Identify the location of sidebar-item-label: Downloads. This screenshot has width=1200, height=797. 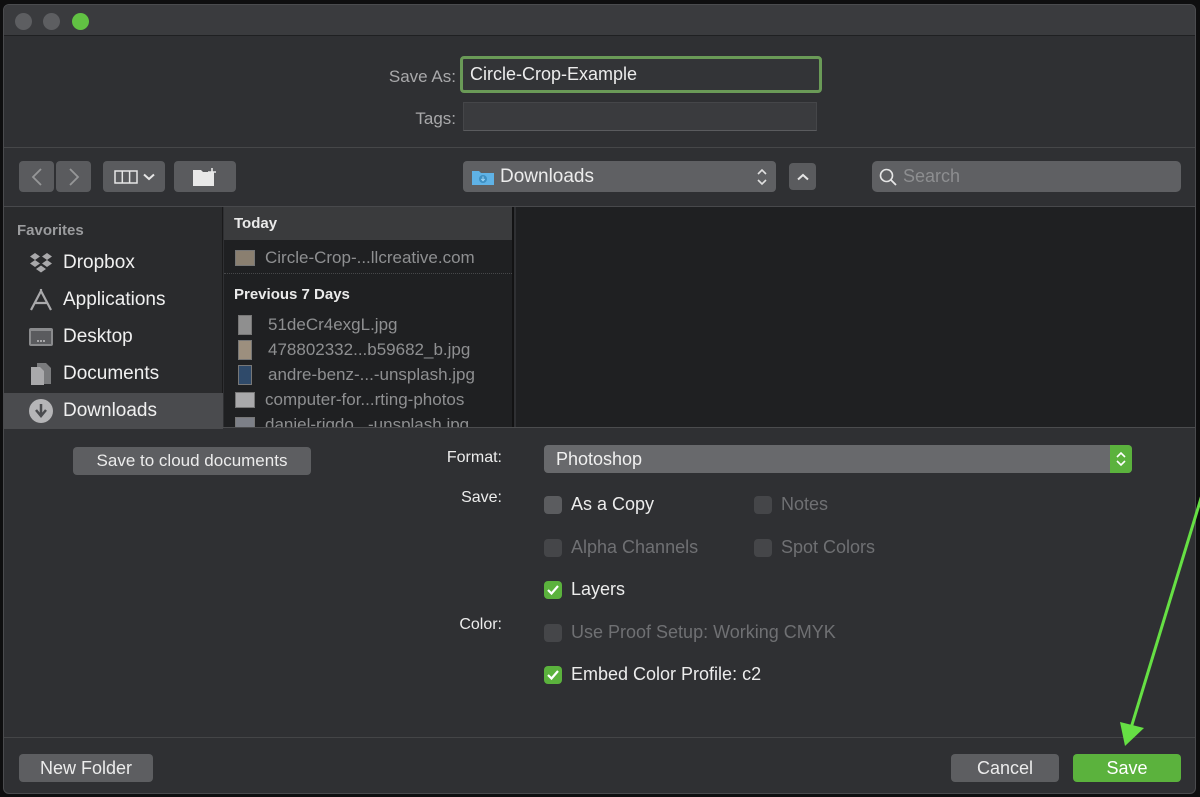
(110, 410).